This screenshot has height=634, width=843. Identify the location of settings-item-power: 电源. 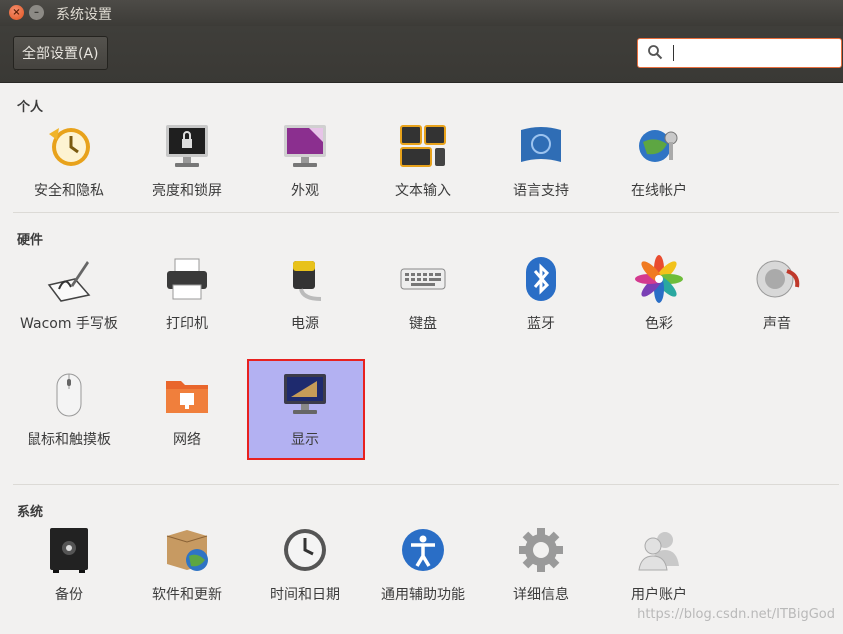
(305, 295).